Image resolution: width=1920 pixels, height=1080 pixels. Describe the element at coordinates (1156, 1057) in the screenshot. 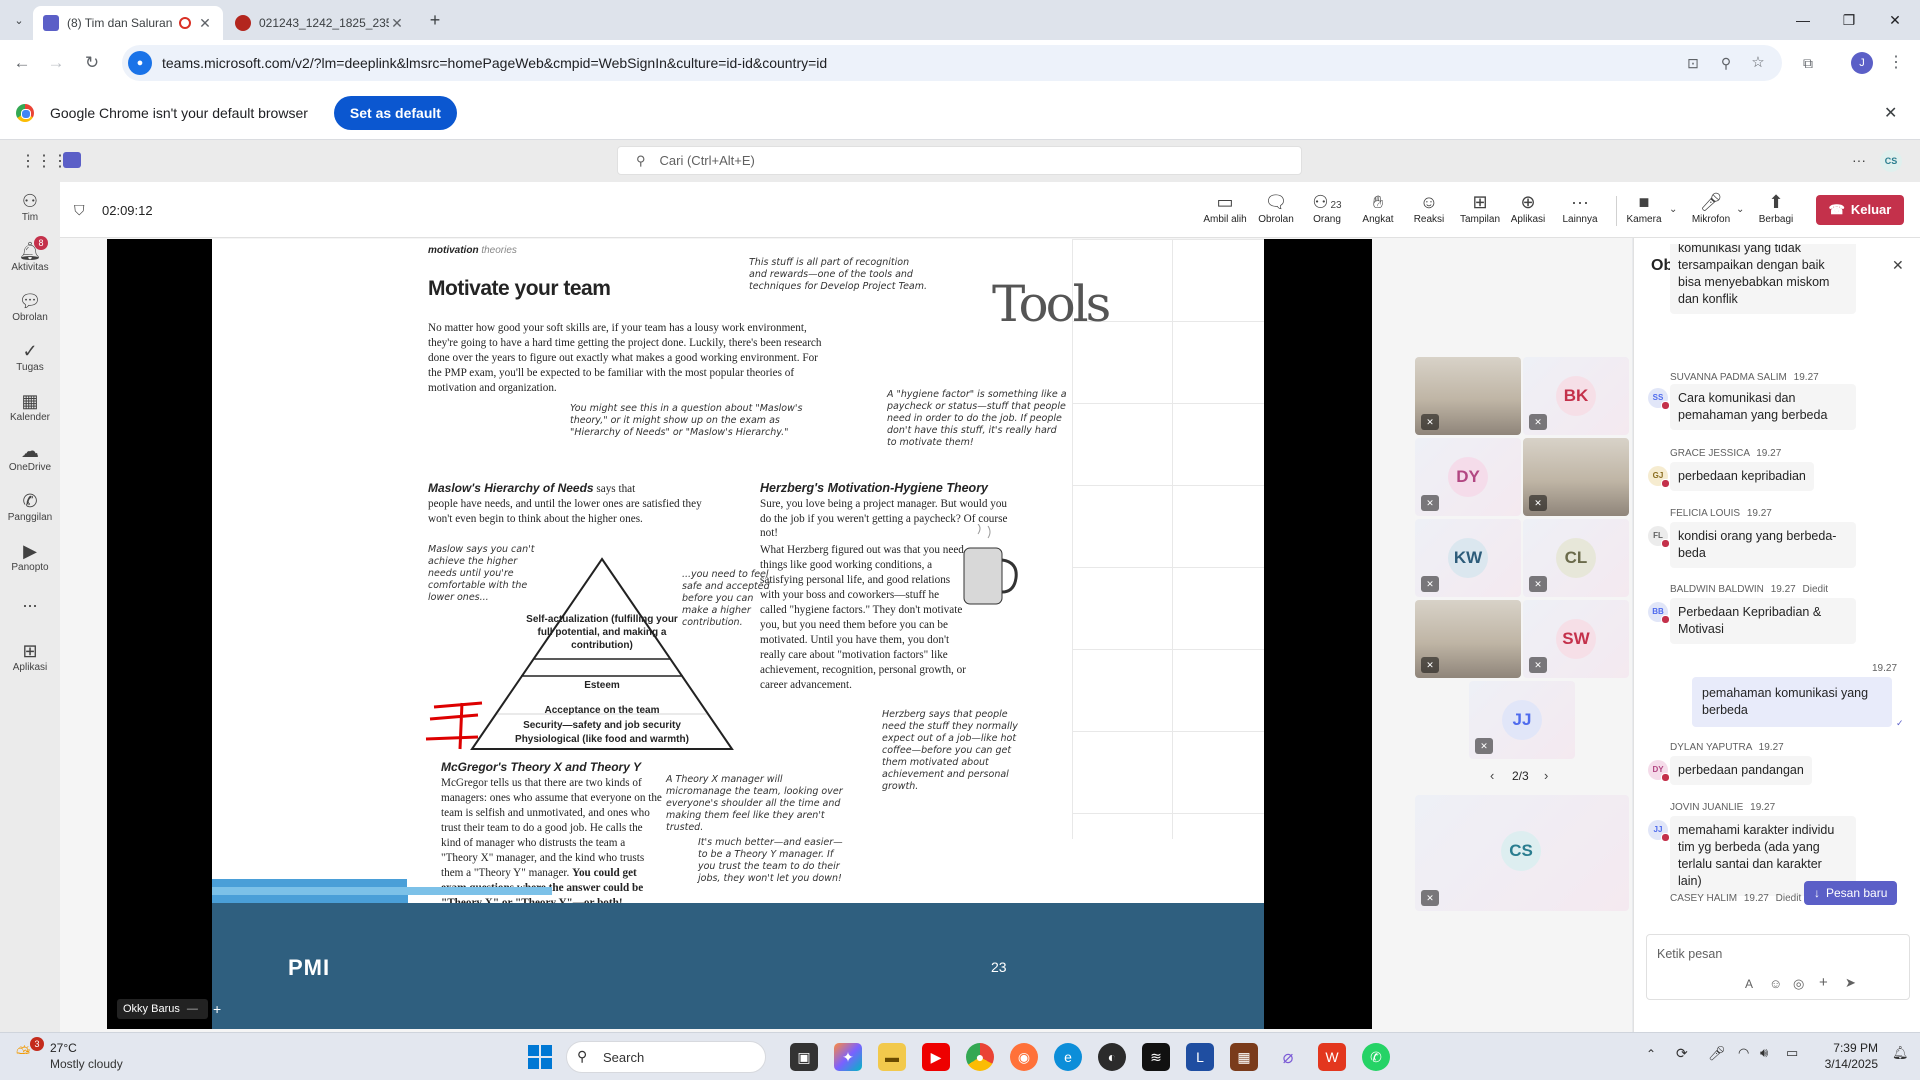

I see `capcut-icon: ≋` at that location.